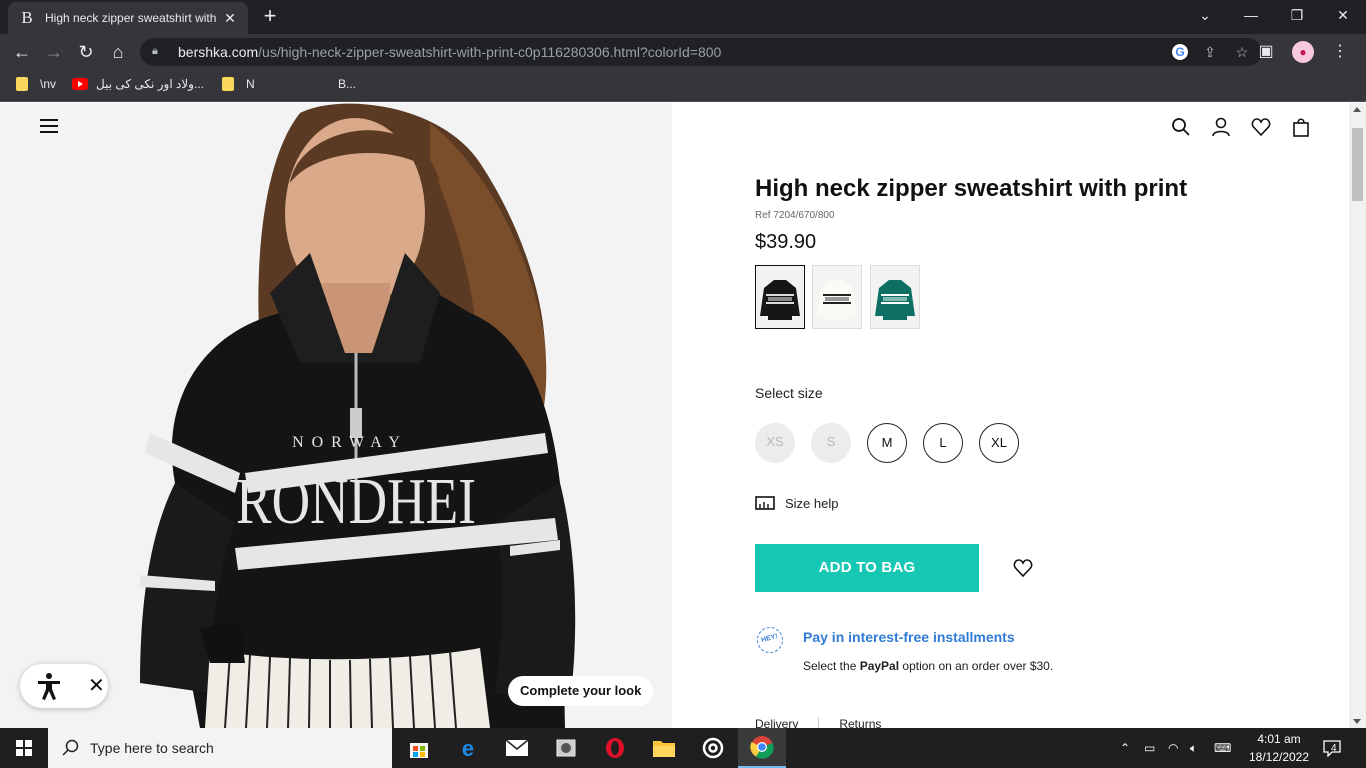 The image size is (1366, 768). I want to click on info-tabs: Delivery Returns, so click(828, 722).